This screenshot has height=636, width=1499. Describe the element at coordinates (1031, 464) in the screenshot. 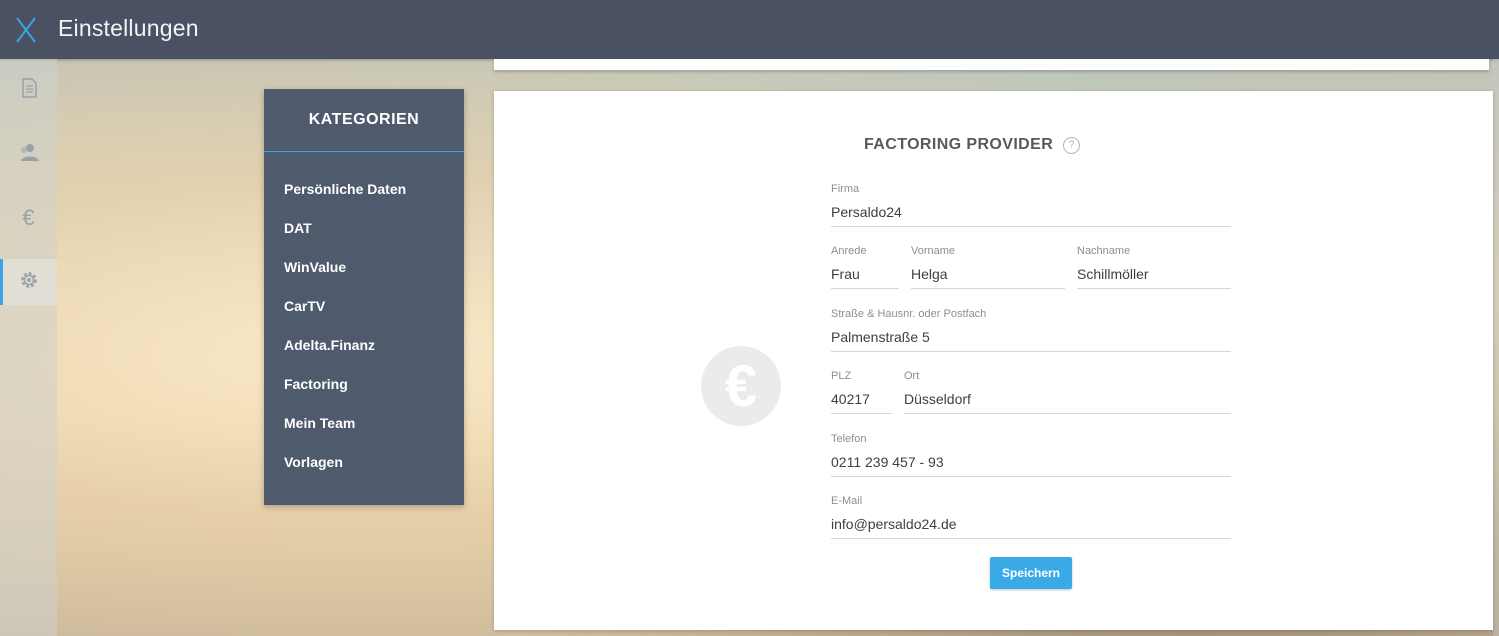

I see `telefon-input: 0211 239 457 - 93` at that location.